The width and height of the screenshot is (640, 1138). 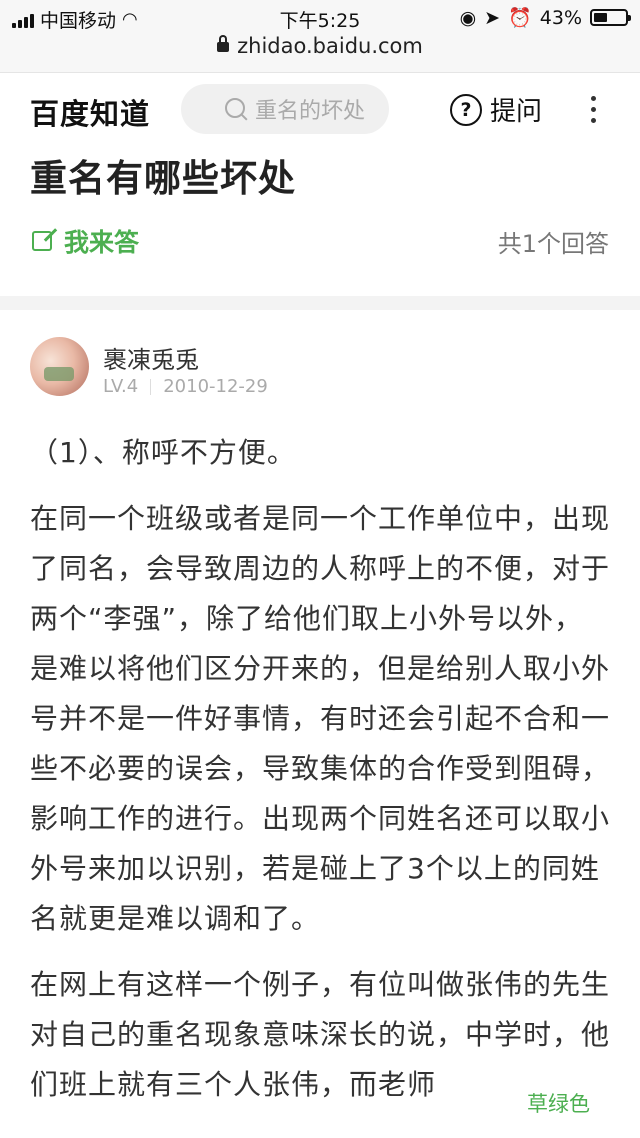 I want to click on answer-button: 我来答, so click(x=85, y=241).